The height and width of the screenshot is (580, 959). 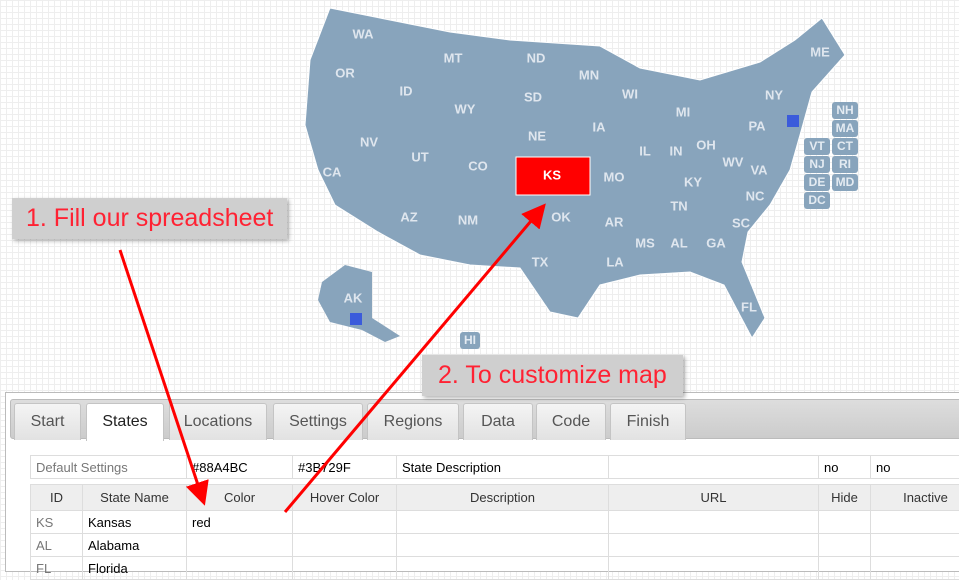 I want to click on state-label-wv: WV, so click(x=733, y=162).